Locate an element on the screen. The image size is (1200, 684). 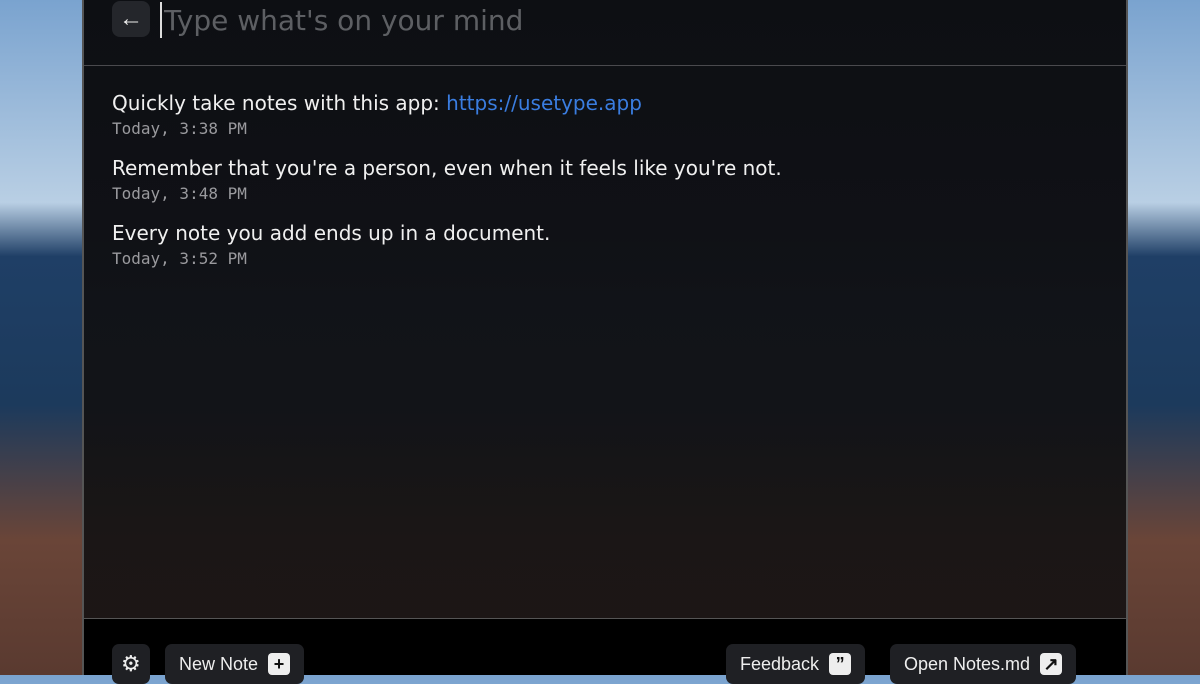
note-link: https://usetype.app is located at coordinates (544, 103).